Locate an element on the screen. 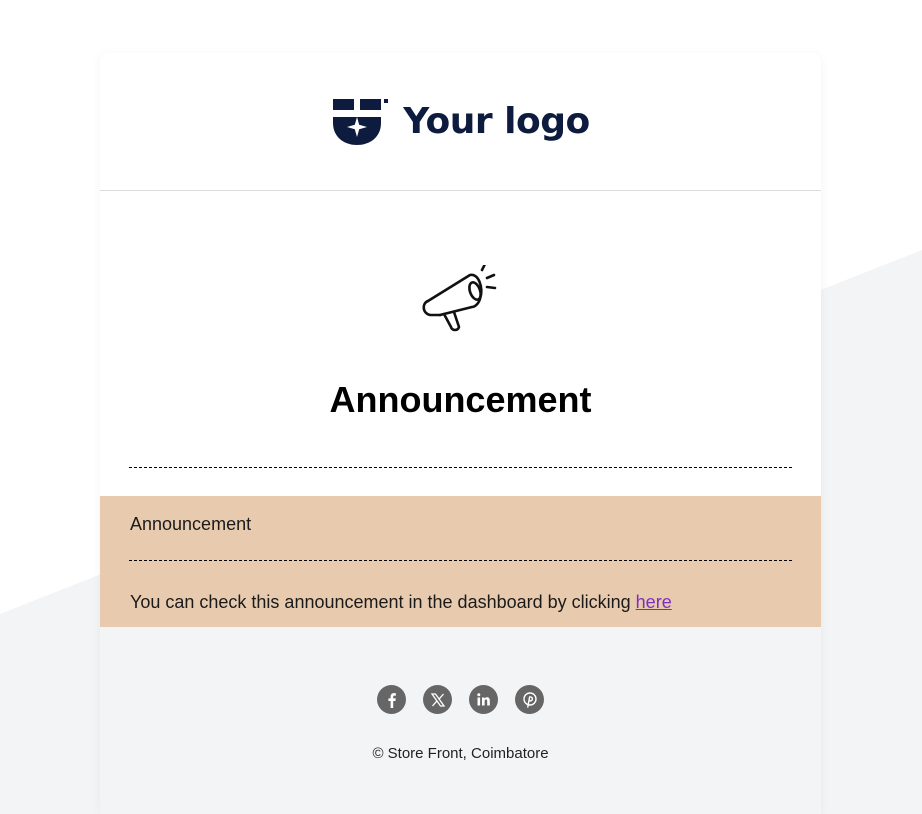 The image size is (922, 814). dashboard-link: here is located at coordinates (654, 602).